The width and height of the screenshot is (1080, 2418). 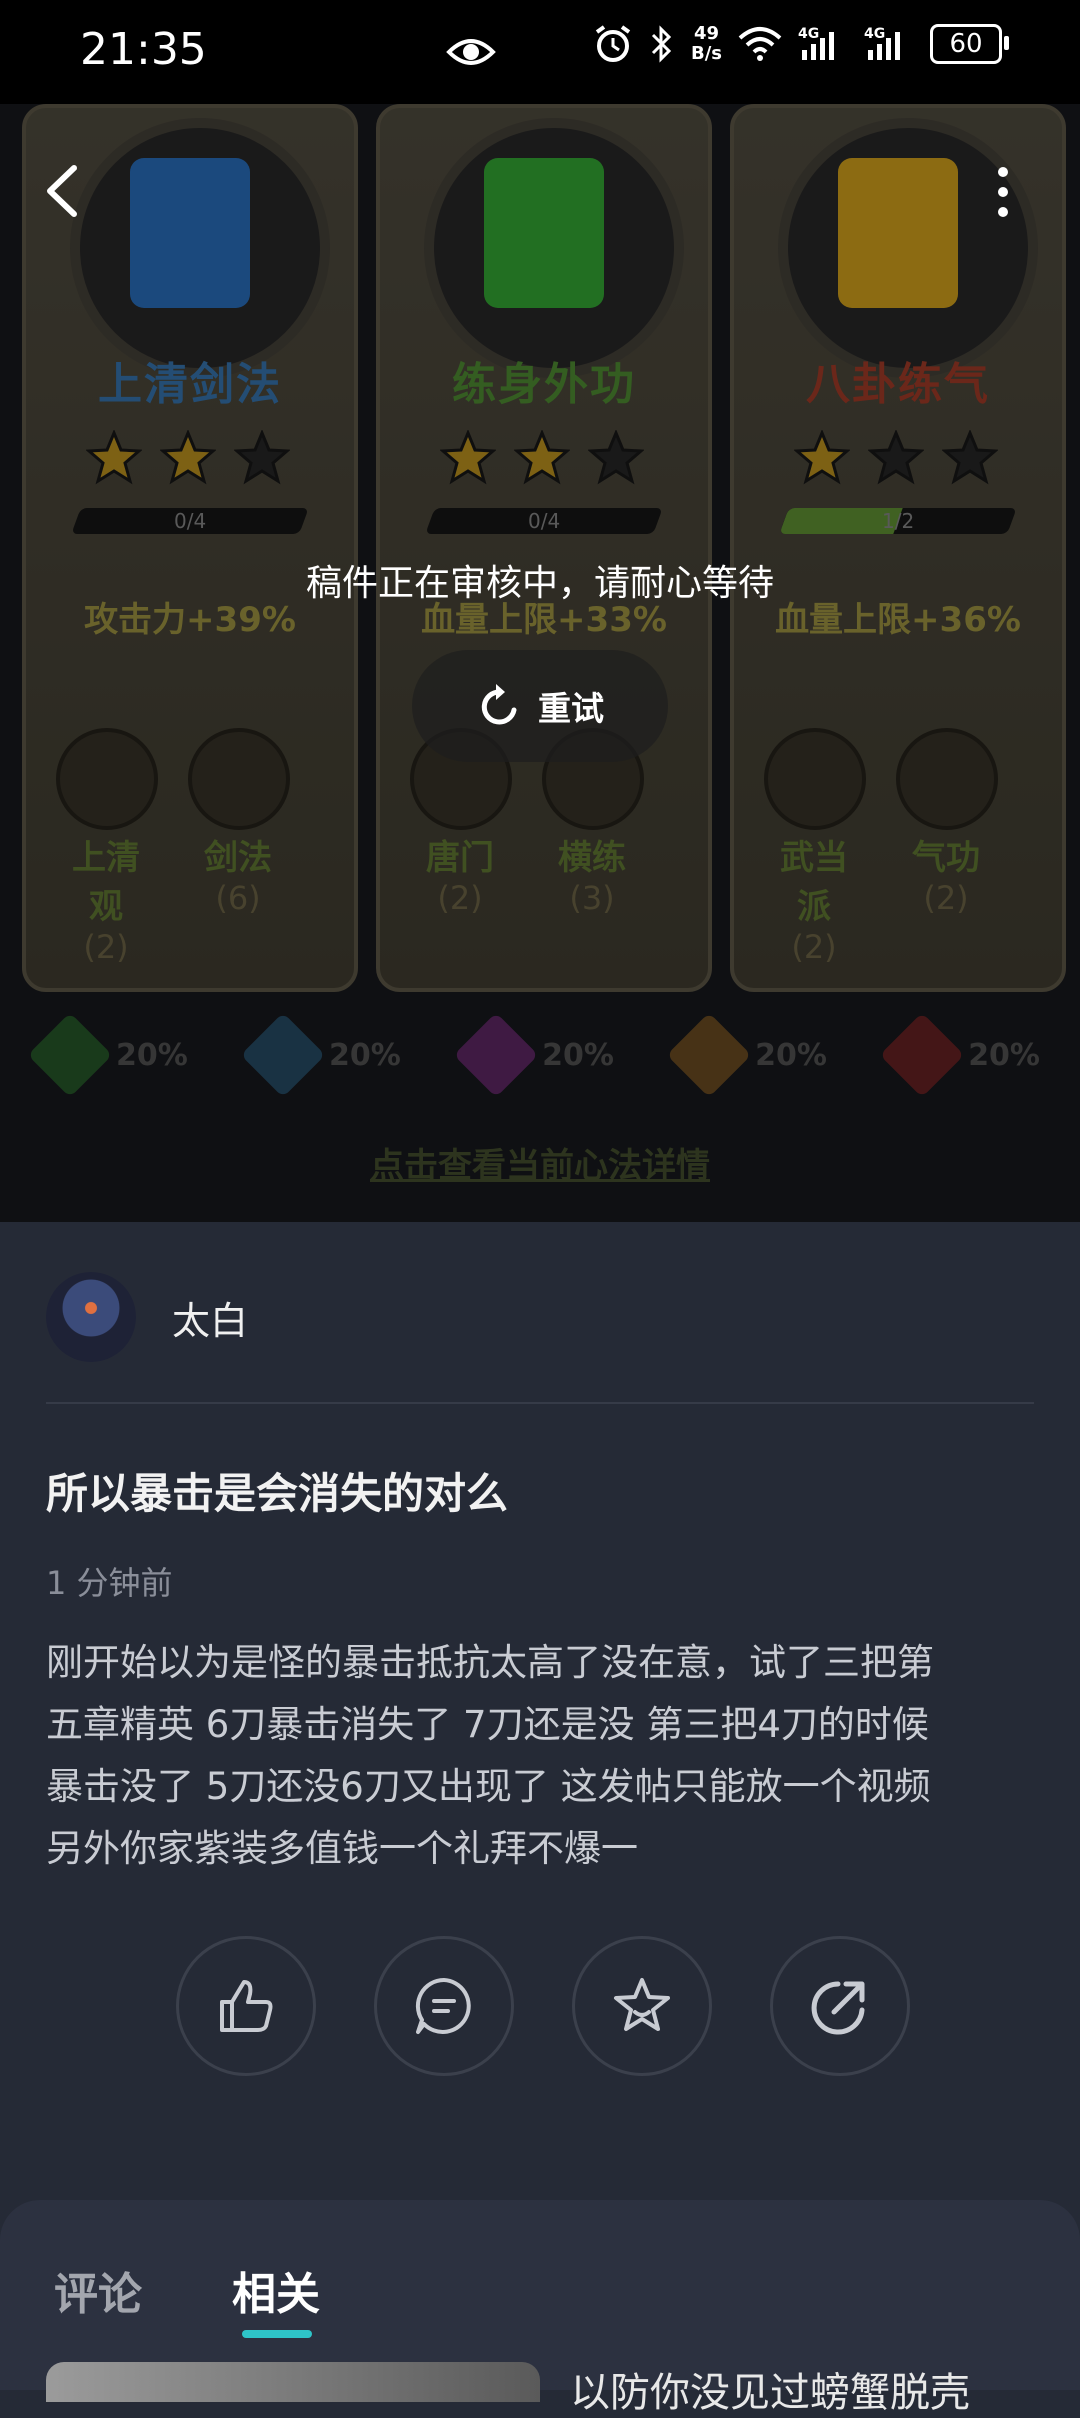 I want to click on more-options-icon, so click(x=1003, y=192).